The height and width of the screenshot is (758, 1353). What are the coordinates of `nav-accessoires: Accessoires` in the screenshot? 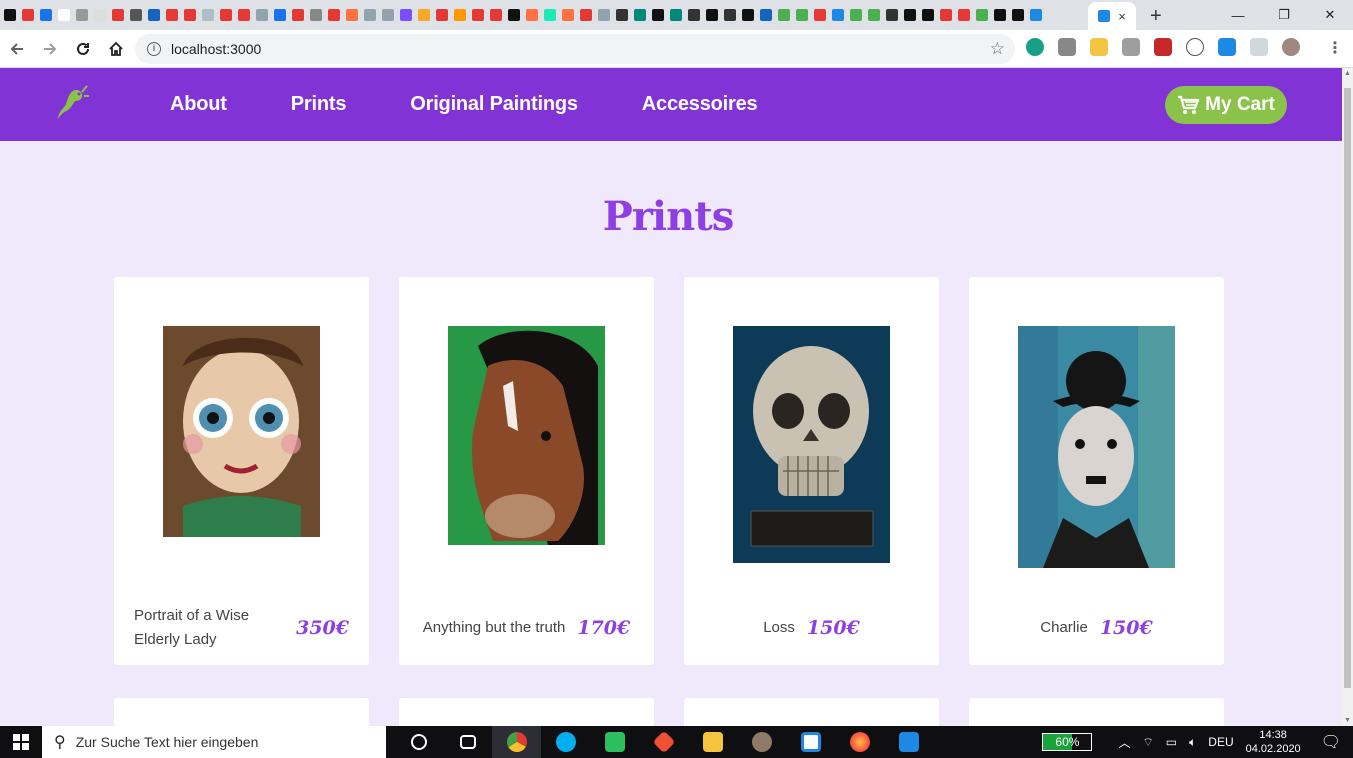 It's located at (700, 104).